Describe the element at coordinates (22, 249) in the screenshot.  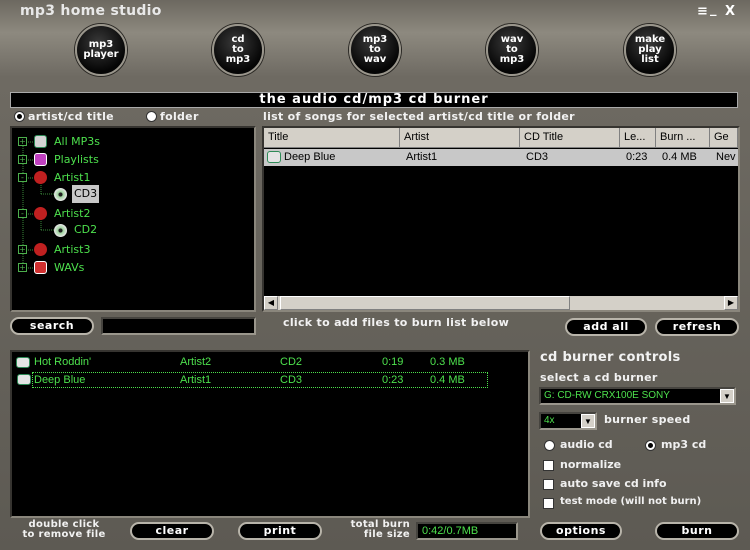
I see `expand-artist3: +` at that location.